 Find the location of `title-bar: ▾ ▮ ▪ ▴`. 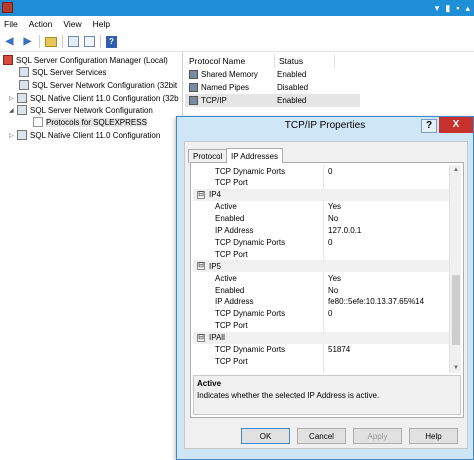

title-bar: ▾ ▮ ▪ ▴ is located at coordinates (237, 8).